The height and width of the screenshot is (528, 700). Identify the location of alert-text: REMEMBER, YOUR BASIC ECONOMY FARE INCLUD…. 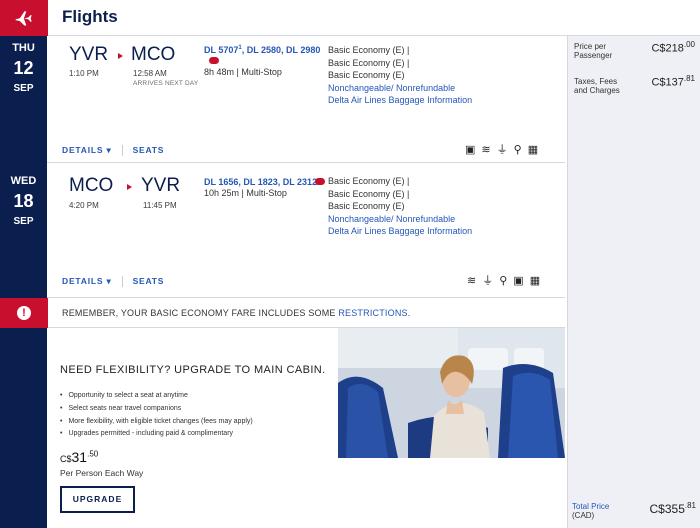
(236, 313).